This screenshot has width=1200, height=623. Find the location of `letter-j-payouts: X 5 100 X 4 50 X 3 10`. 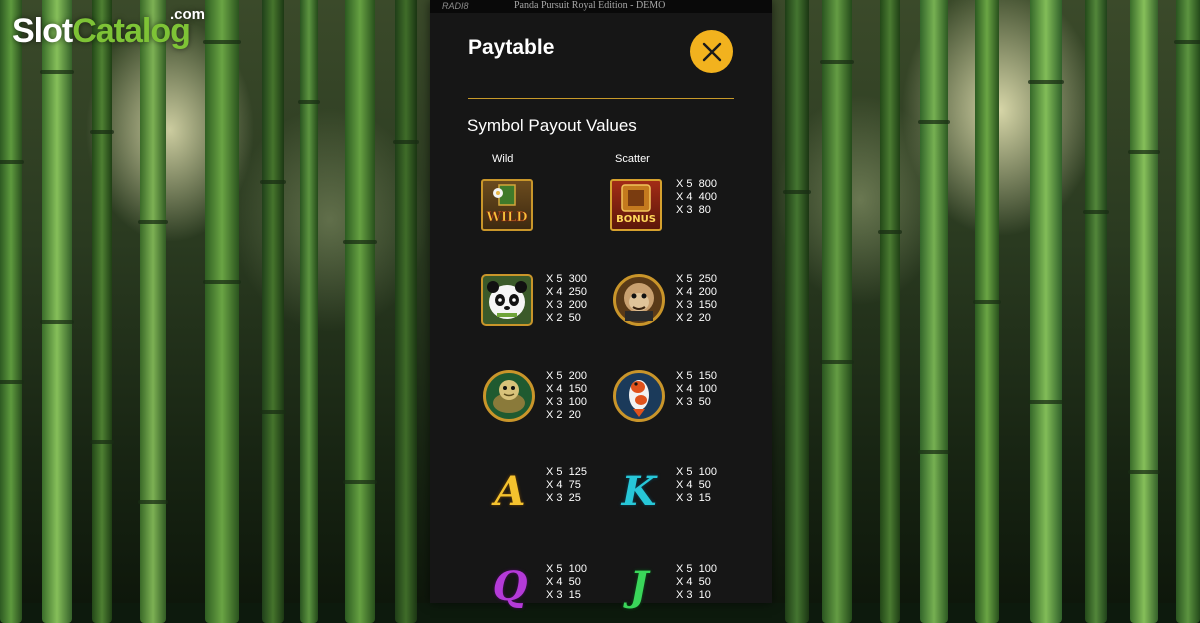

letter-j-payouts: X 5 100 X 4 50 X 3 10 is located at coordinates (696, 582).